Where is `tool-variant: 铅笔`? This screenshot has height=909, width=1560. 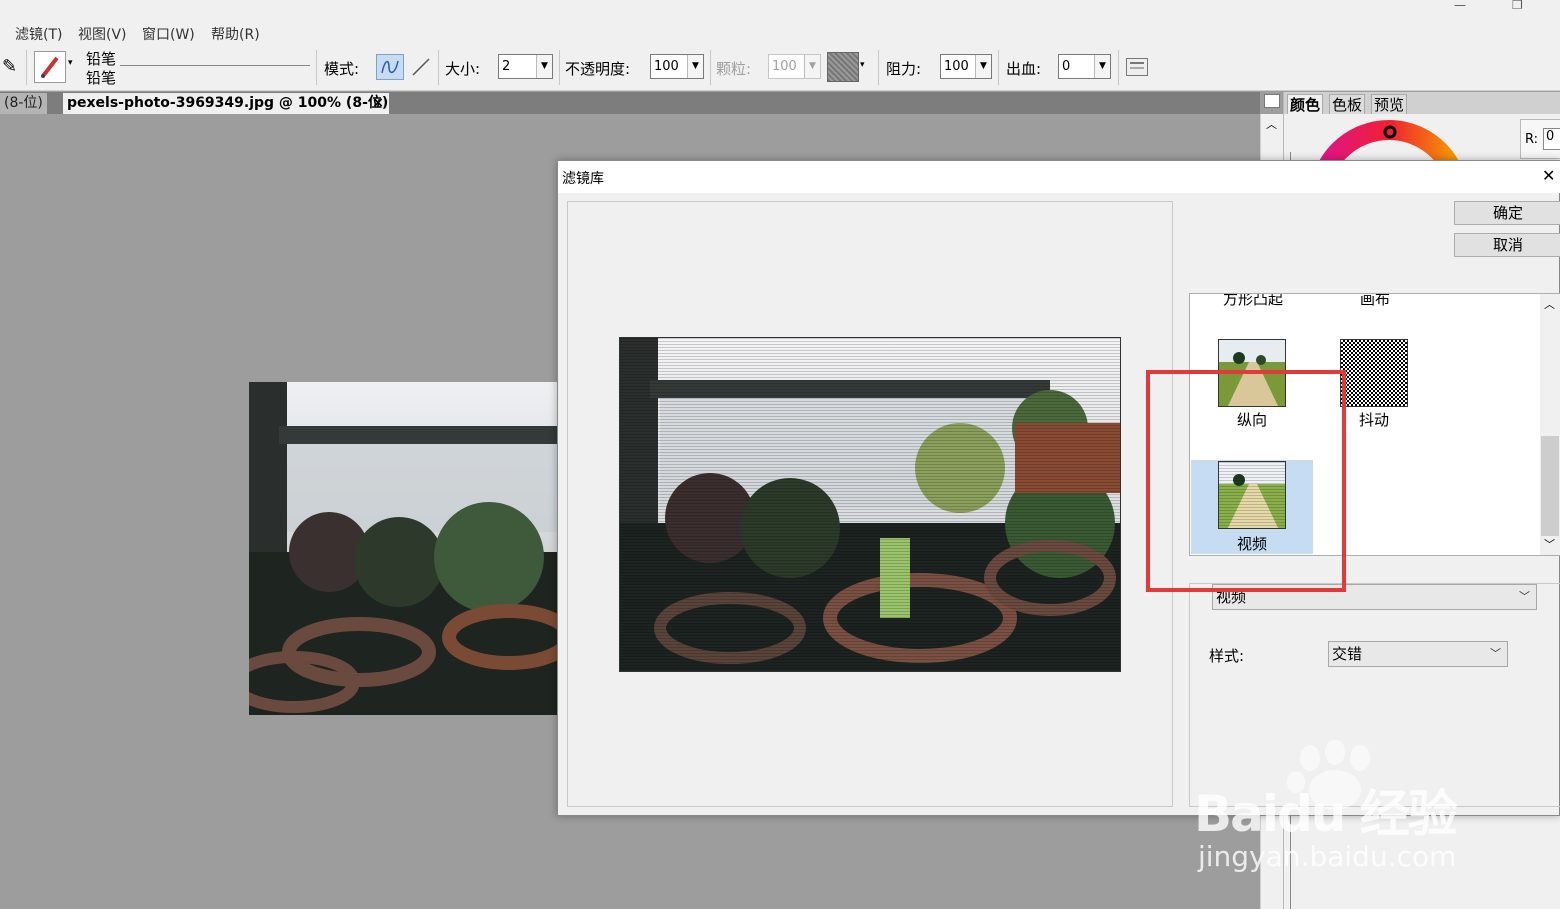
tool-variant: 铅笔 is located at coordinates (101, 78).